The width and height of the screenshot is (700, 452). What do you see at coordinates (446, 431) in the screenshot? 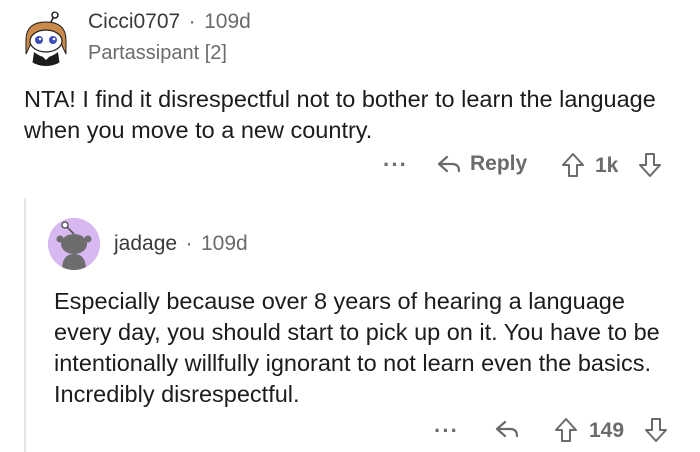
I see `reply-more-options-button: ···` at bounding box center [446, 431].